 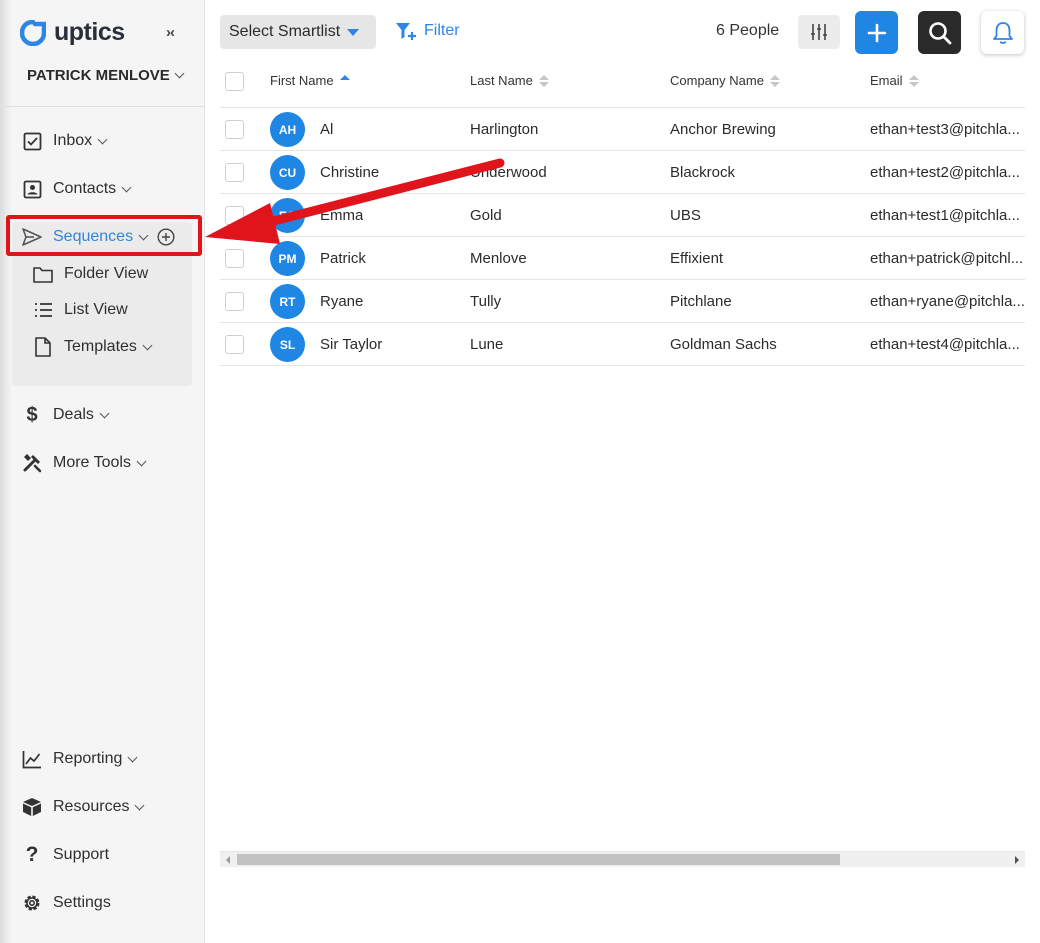 I want to click on sidebar-item-deals: $ Deals, so click(x=66, y=414).